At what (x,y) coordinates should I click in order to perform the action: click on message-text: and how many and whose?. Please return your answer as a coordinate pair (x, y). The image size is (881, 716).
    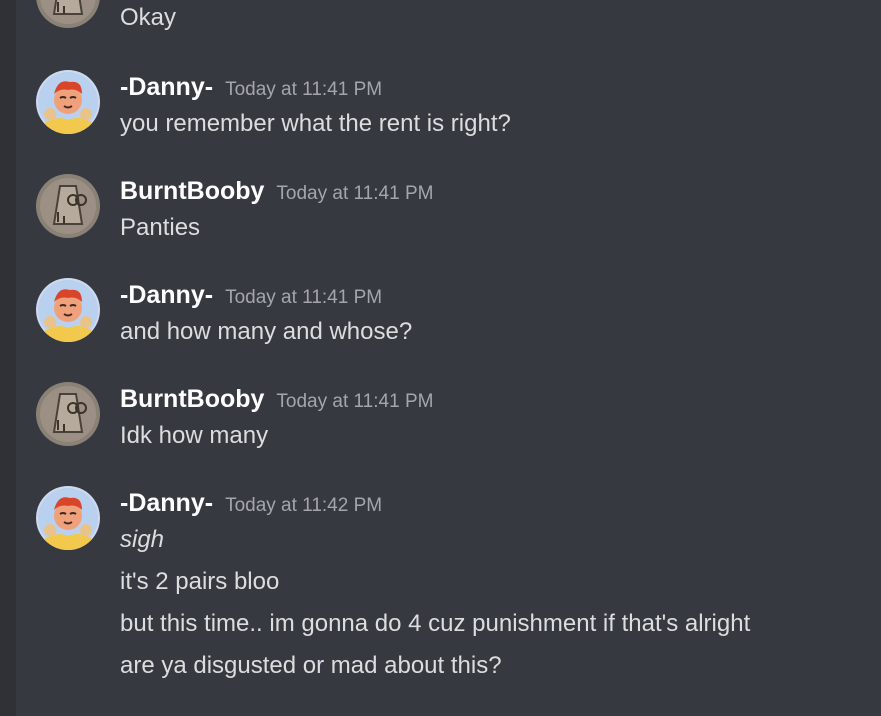
    Looking at the image, I should click on (266, 331).